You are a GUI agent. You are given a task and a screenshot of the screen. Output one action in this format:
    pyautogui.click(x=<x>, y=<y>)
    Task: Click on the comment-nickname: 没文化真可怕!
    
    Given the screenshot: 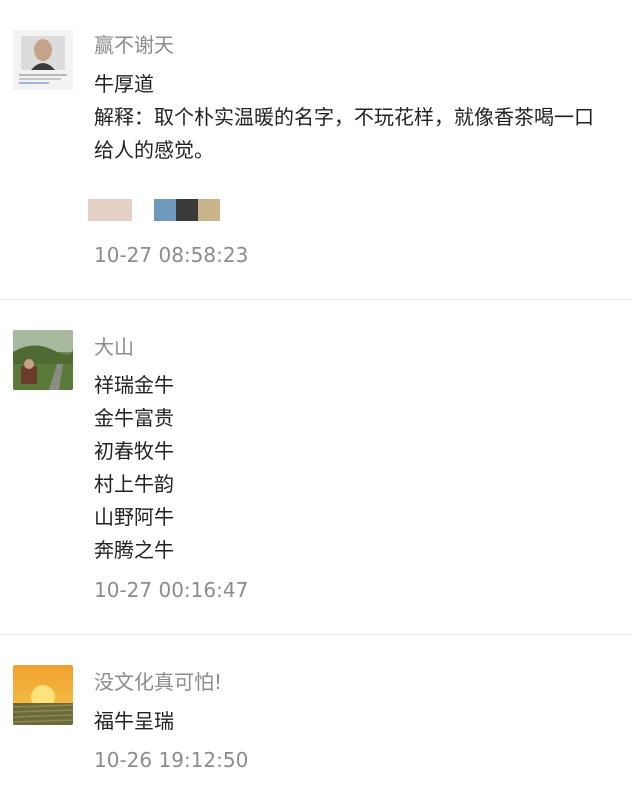 What is the action you would take?
    pyautogui.click(x=158, y=682)
    